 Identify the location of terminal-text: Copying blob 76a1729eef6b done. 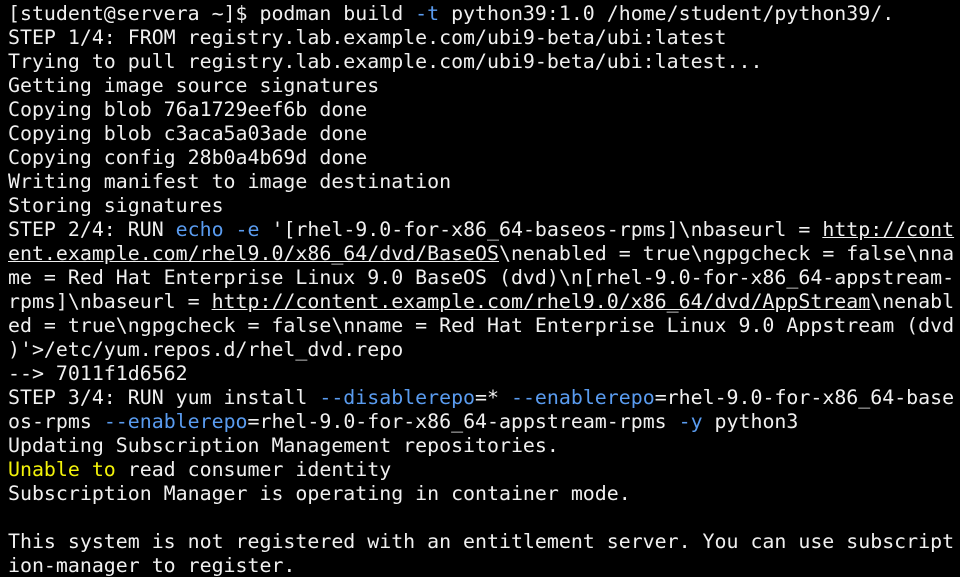
(188, 109).